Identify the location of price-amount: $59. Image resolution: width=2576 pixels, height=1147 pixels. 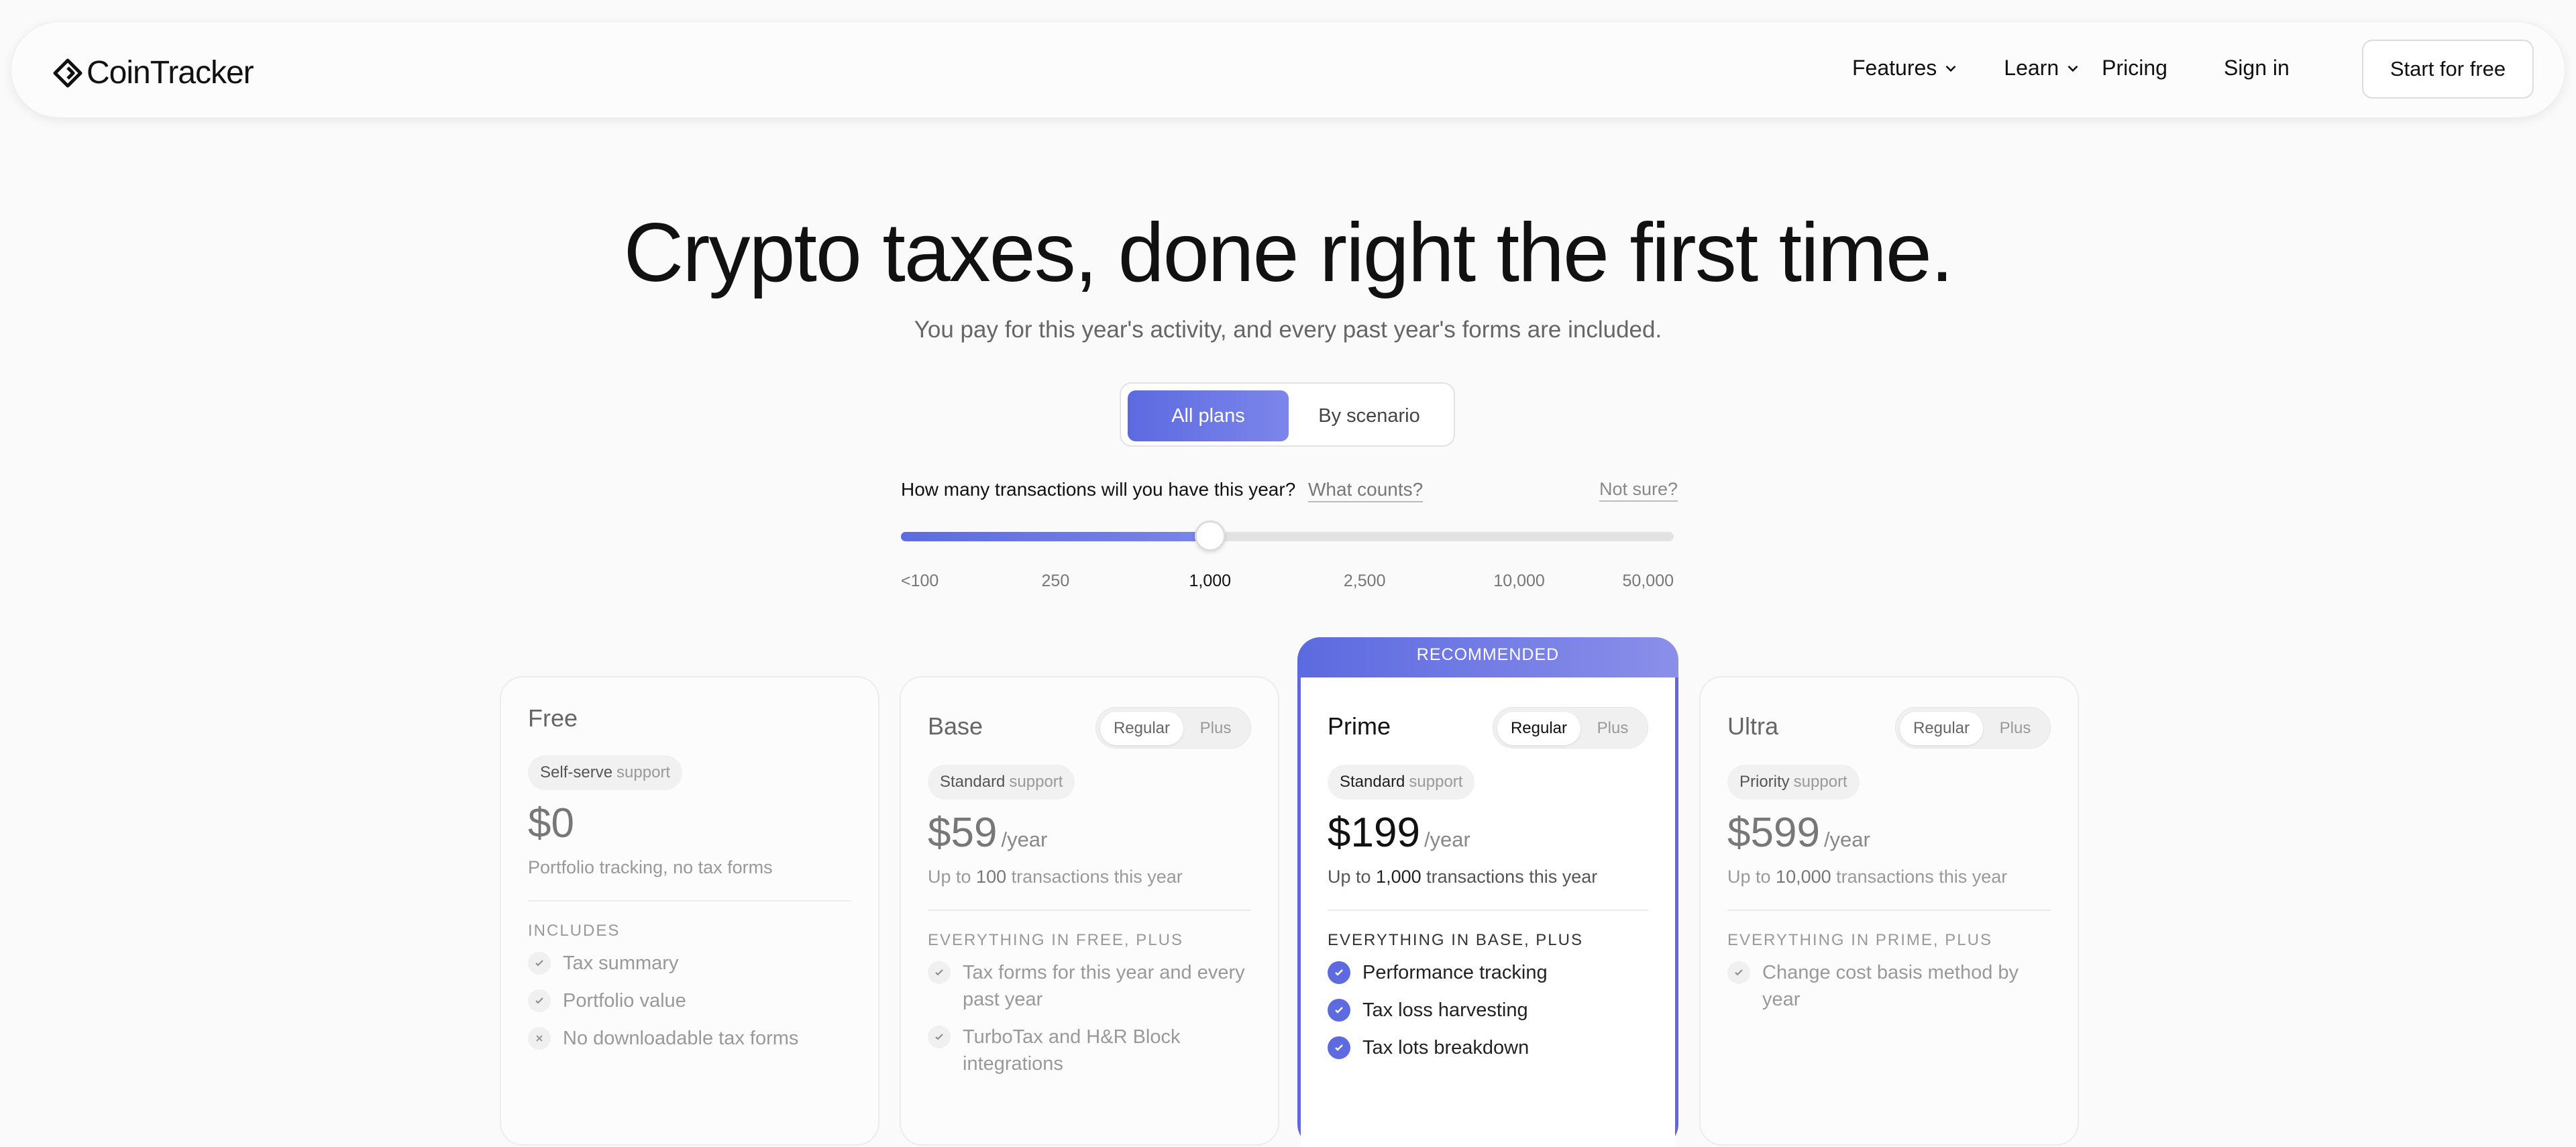
(963, 833).